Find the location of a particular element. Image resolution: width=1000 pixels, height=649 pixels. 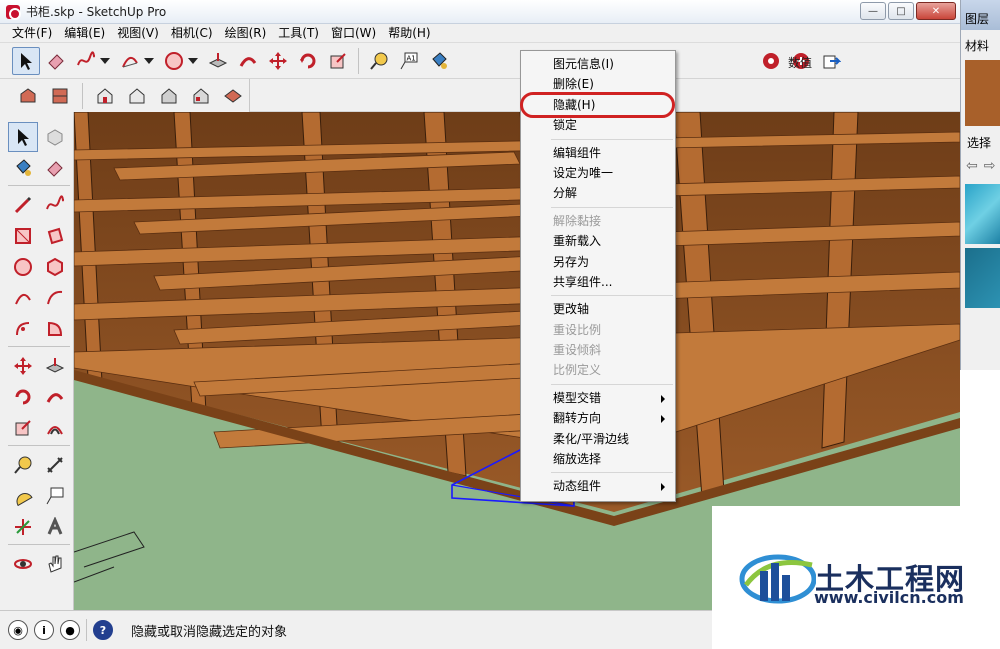

arc-icon is located at coordinates (23, 299).